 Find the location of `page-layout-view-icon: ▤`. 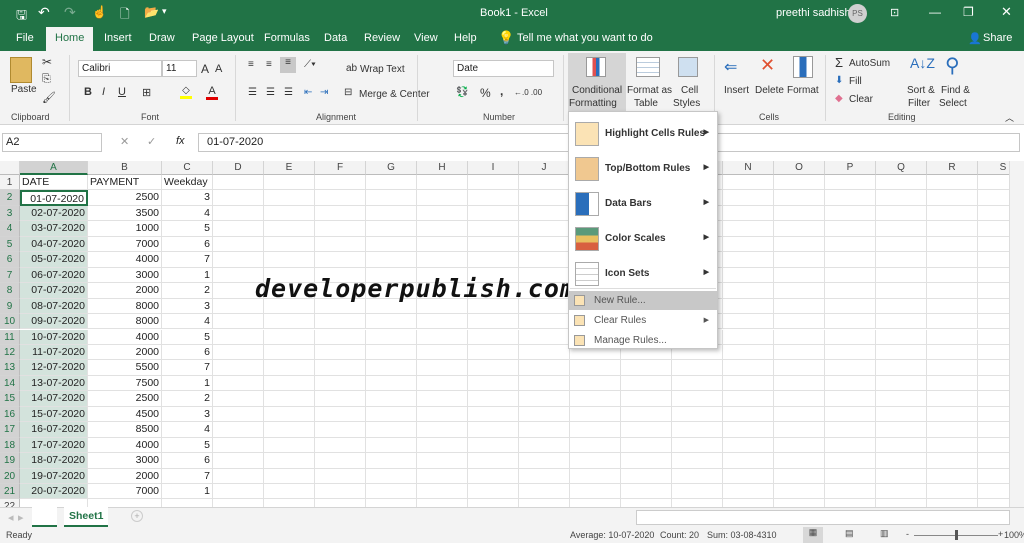

page-layout-view-icon: ▤ is located at coordinates (849, 533).